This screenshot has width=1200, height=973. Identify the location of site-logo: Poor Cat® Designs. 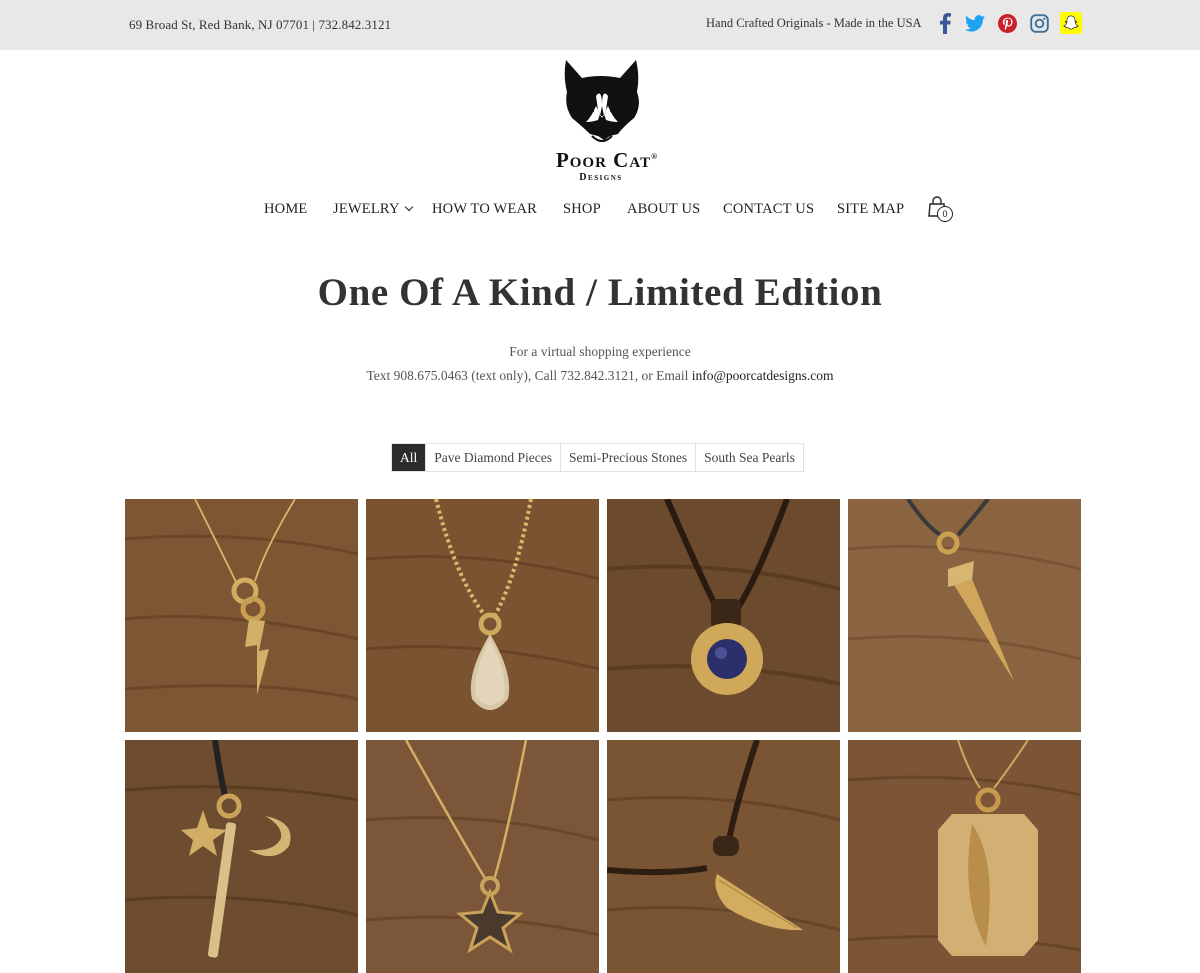
(605, 121).